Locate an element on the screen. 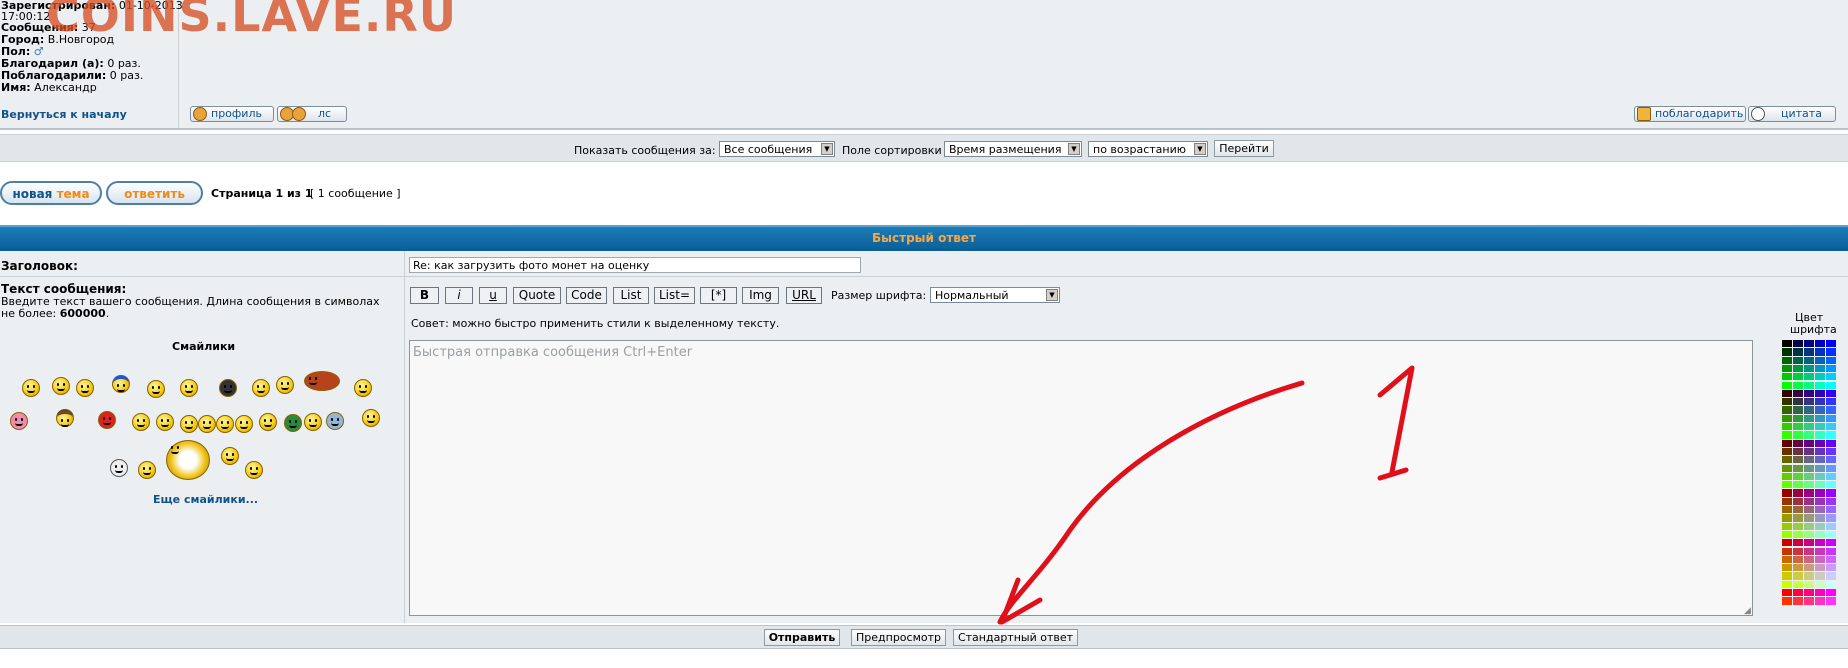 Image resolution: width=1848 pixels, height=668 pixels. annotation-overlay is located at coordinates (1206, 495).